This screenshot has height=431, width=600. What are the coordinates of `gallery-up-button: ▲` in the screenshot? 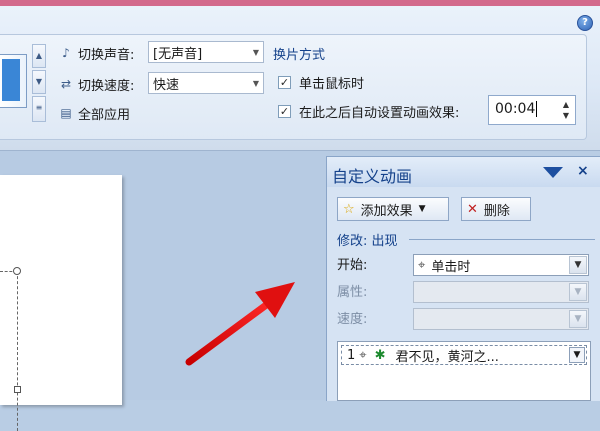 It's located at (39, 56).